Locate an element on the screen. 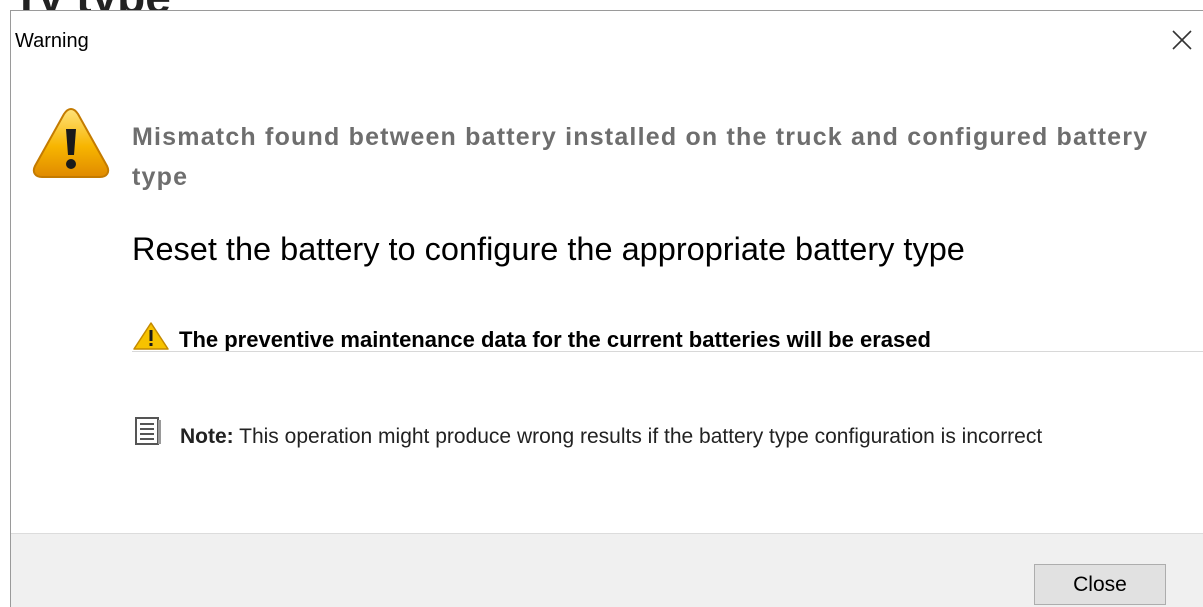 This screenshot has width=1203, height=607. dialog-footer: Close is located at coordinates (607, 570).